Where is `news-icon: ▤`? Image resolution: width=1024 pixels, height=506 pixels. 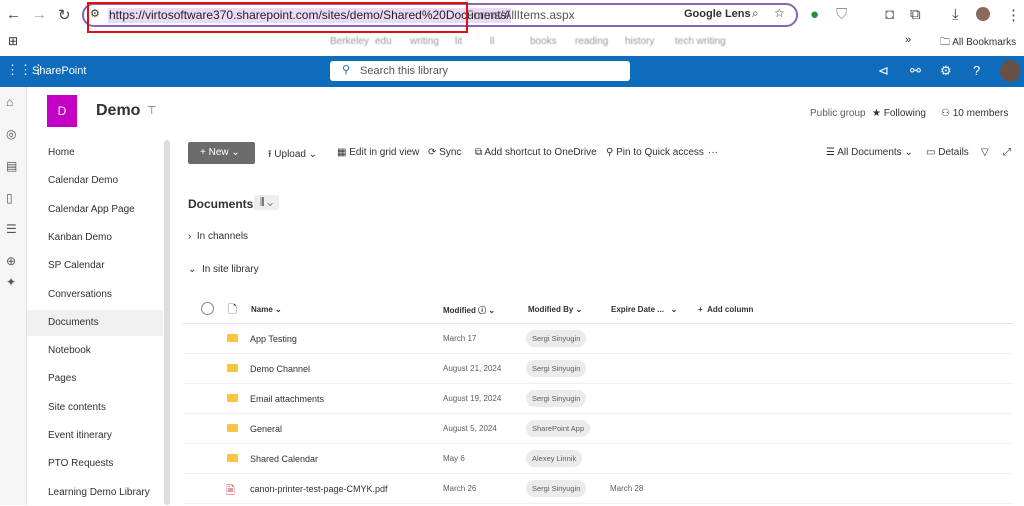 news-icon: ▤ is located at coordinates (11, 166).